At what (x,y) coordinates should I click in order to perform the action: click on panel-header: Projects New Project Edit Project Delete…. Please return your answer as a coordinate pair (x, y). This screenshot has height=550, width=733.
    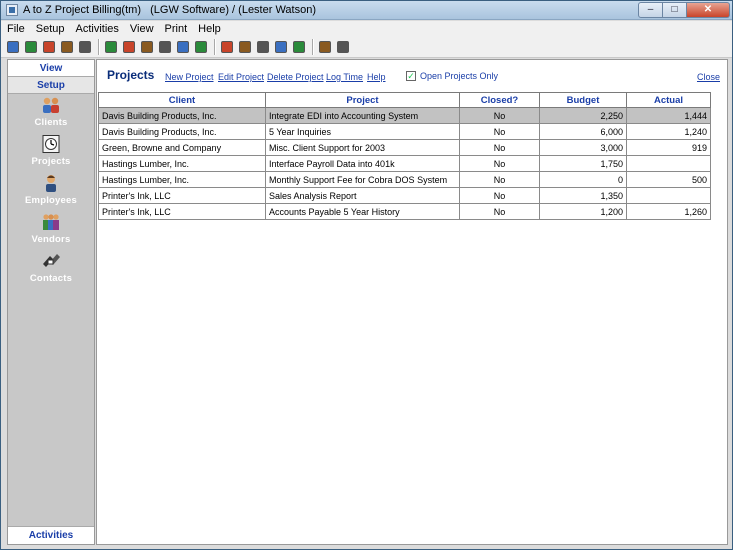
    Looking at the image, I should click on (412, 75).